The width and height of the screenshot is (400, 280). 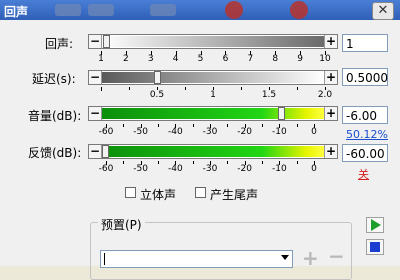 What do you see at coordinates (200, 192) in the screenshot?
I see `tail-checkbox` at bounding box center [200, 192].